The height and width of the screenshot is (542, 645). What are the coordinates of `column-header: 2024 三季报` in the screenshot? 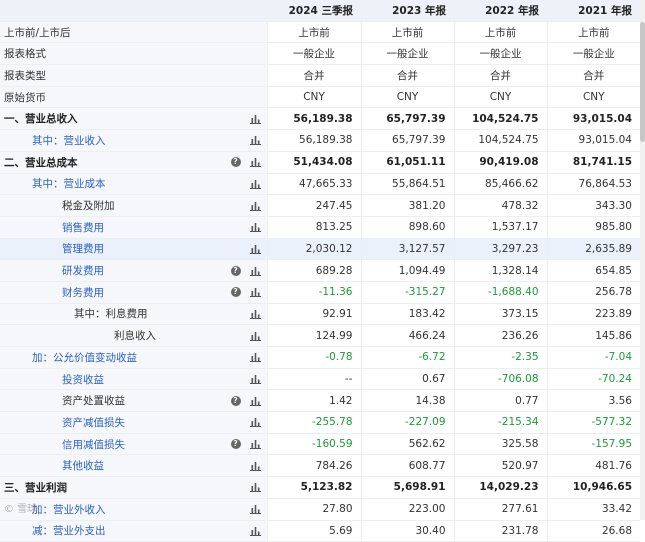 It's located at (314, 11).